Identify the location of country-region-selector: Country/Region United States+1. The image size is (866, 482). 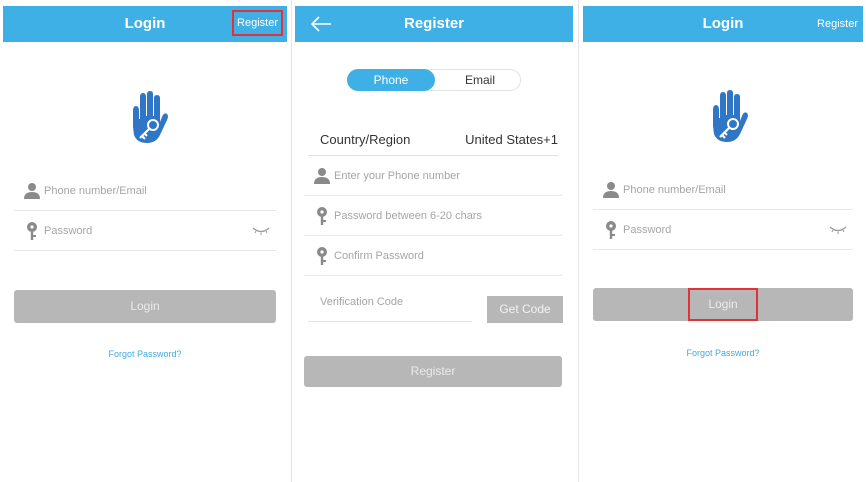
(433, 140).